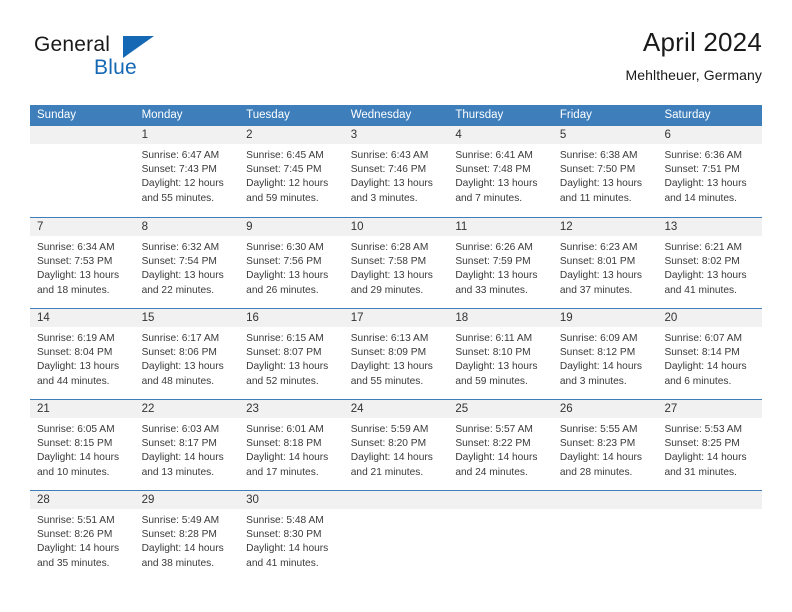 The width and height of the screenshot is (792, 612). What do you see at coordinates (179, 535) in the screenshot?
I see `sunset-time: Sunset: 8:28 PM` at bounding box center [179, 535].